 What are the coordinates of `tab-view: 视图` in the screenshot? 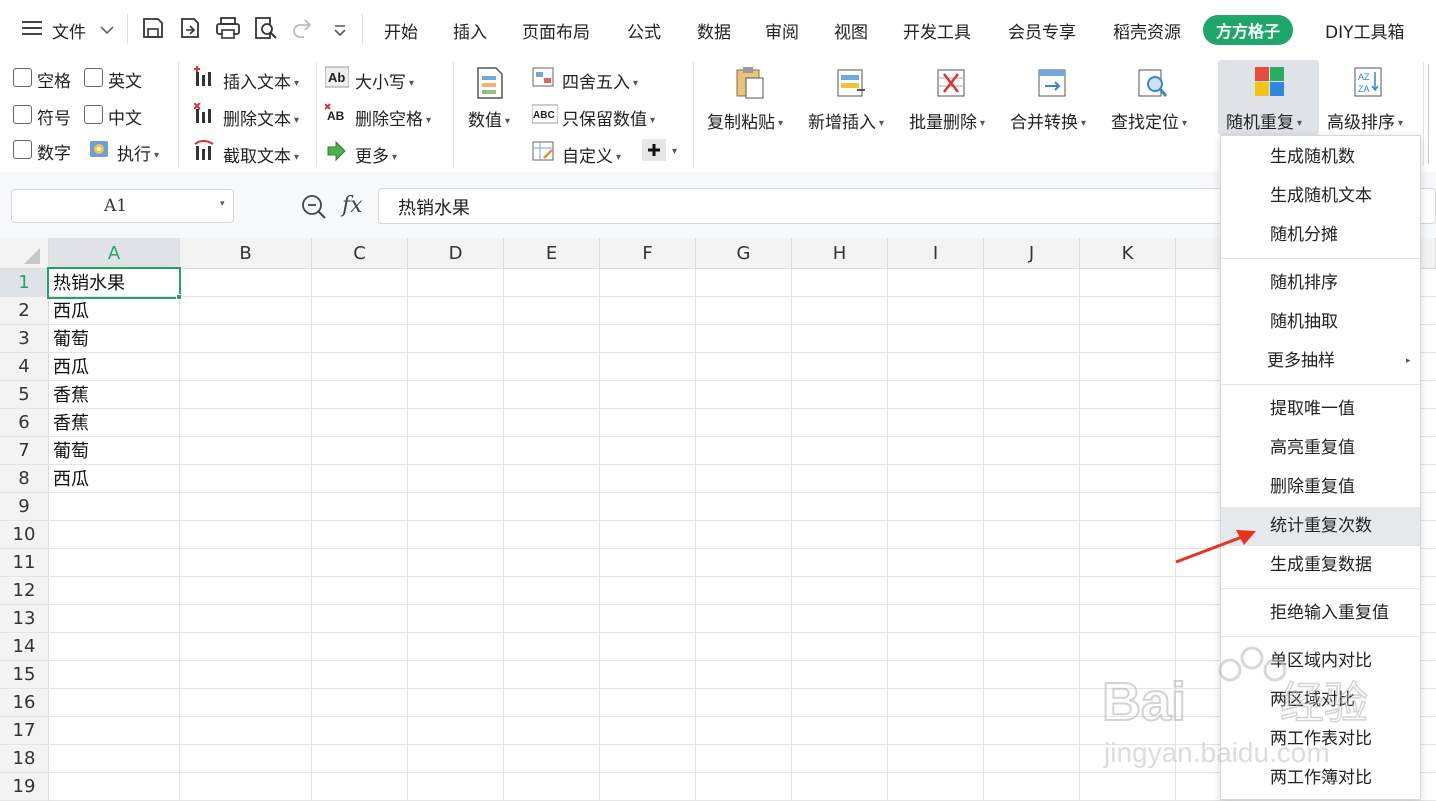 It's located at (851, 30).